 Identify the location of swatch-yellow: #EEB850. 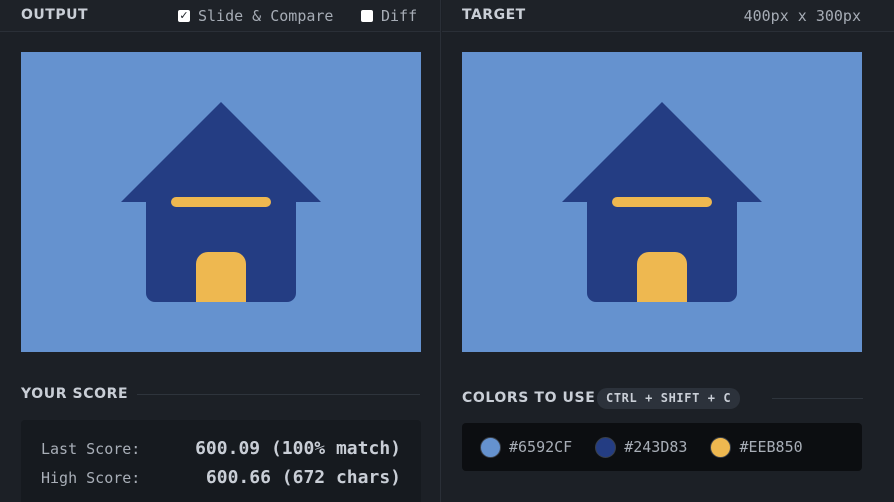
(756, 447).